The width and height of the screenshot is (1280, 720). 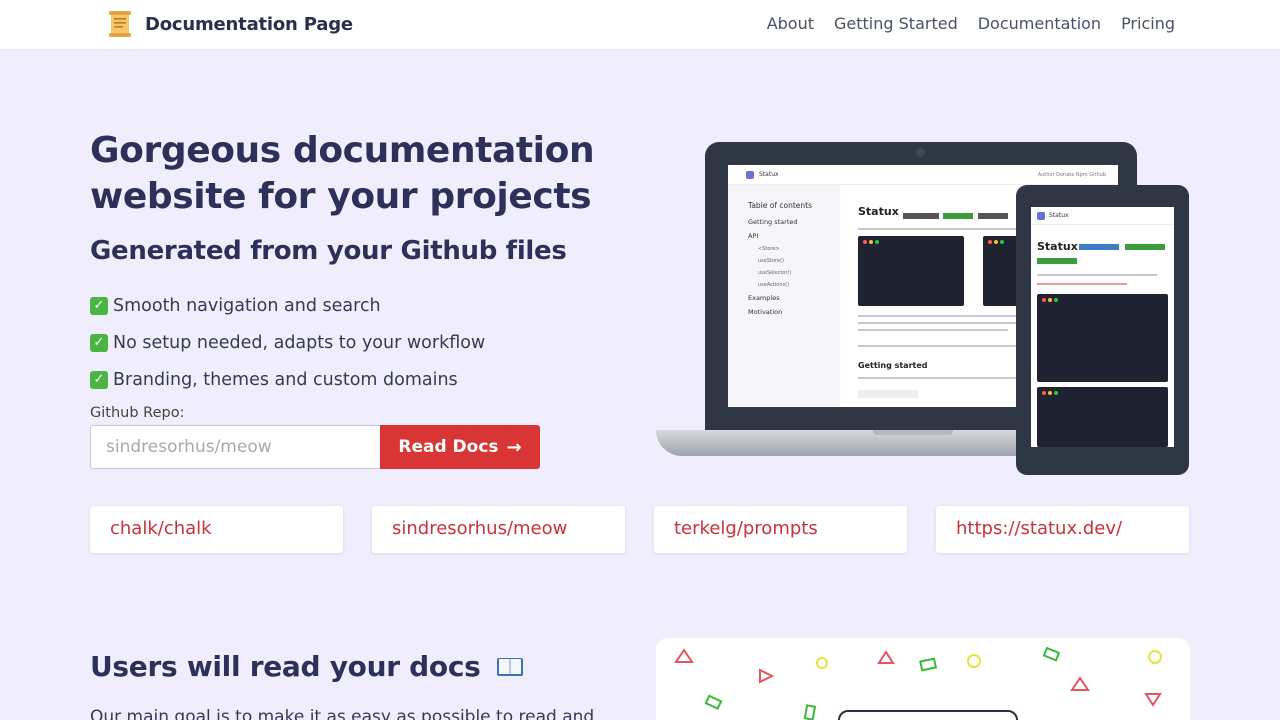 I want to click on mock-toc-item: API, so click(x=753, y=236).